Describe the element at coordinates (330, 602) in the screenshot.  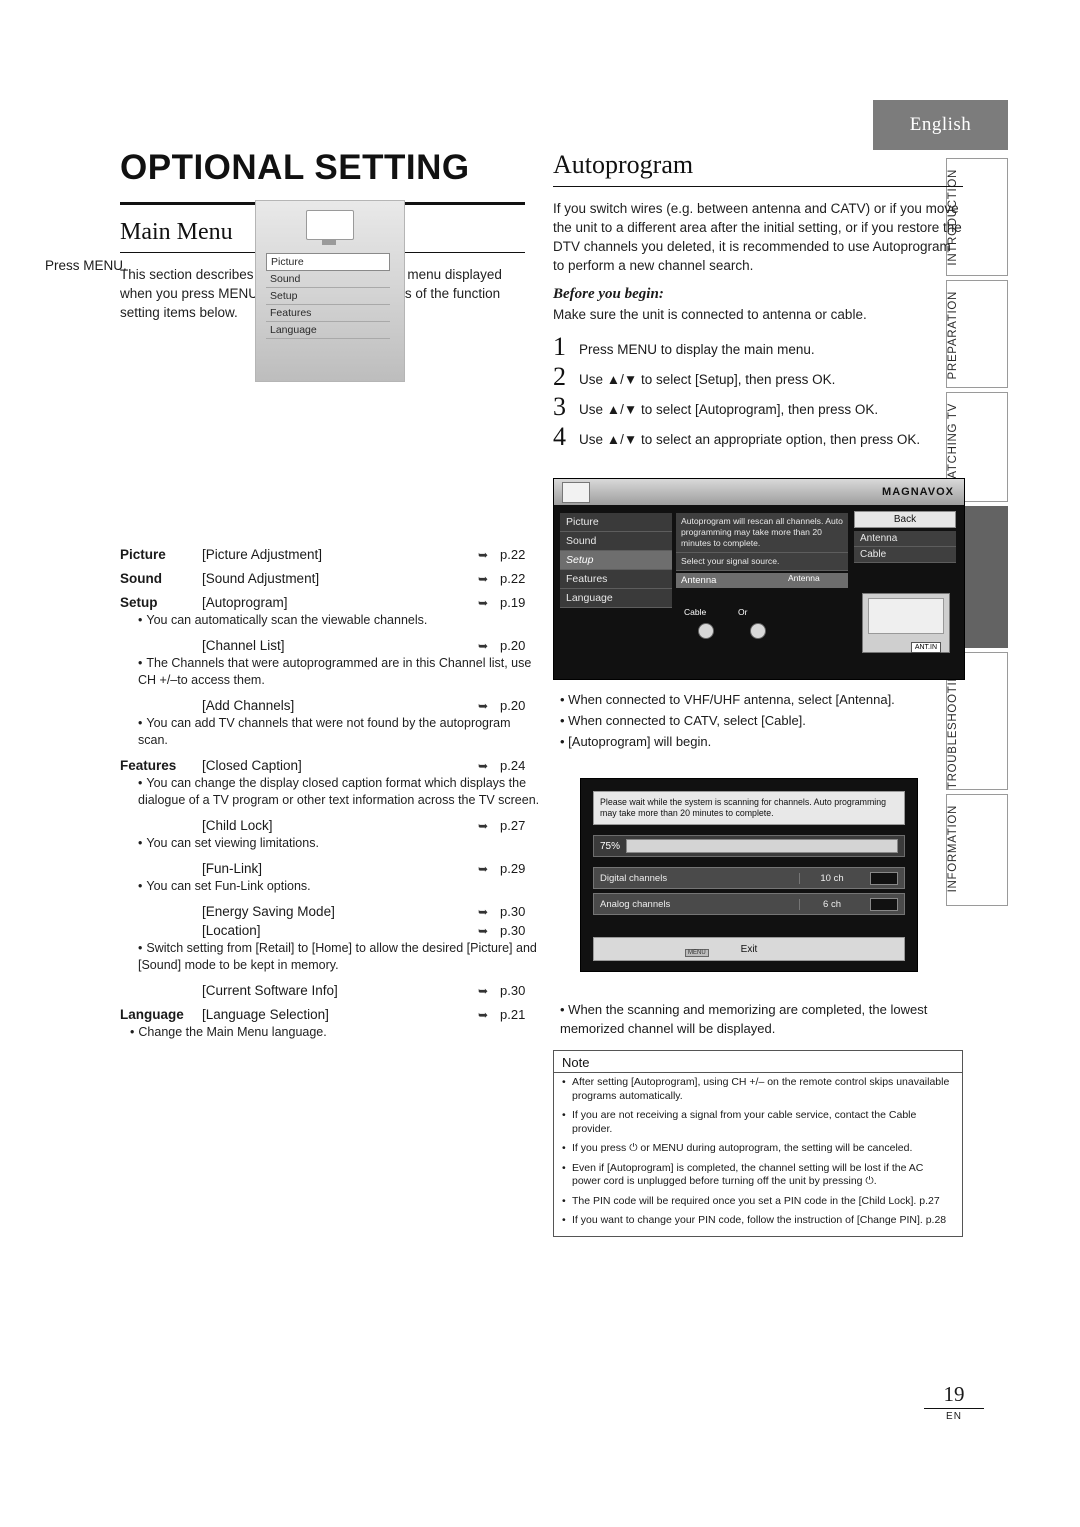
I see `menu-row-setup: Setup [Autoprogram] ➥ p.19` at that location.